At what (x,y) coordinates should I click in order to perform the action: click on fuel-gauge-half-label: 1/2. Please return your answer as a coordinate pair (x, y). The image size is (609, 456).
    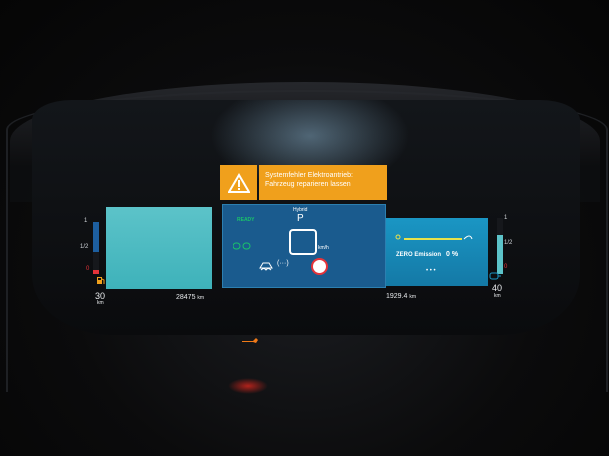
    Looking at the image, I should click on (84, 247).